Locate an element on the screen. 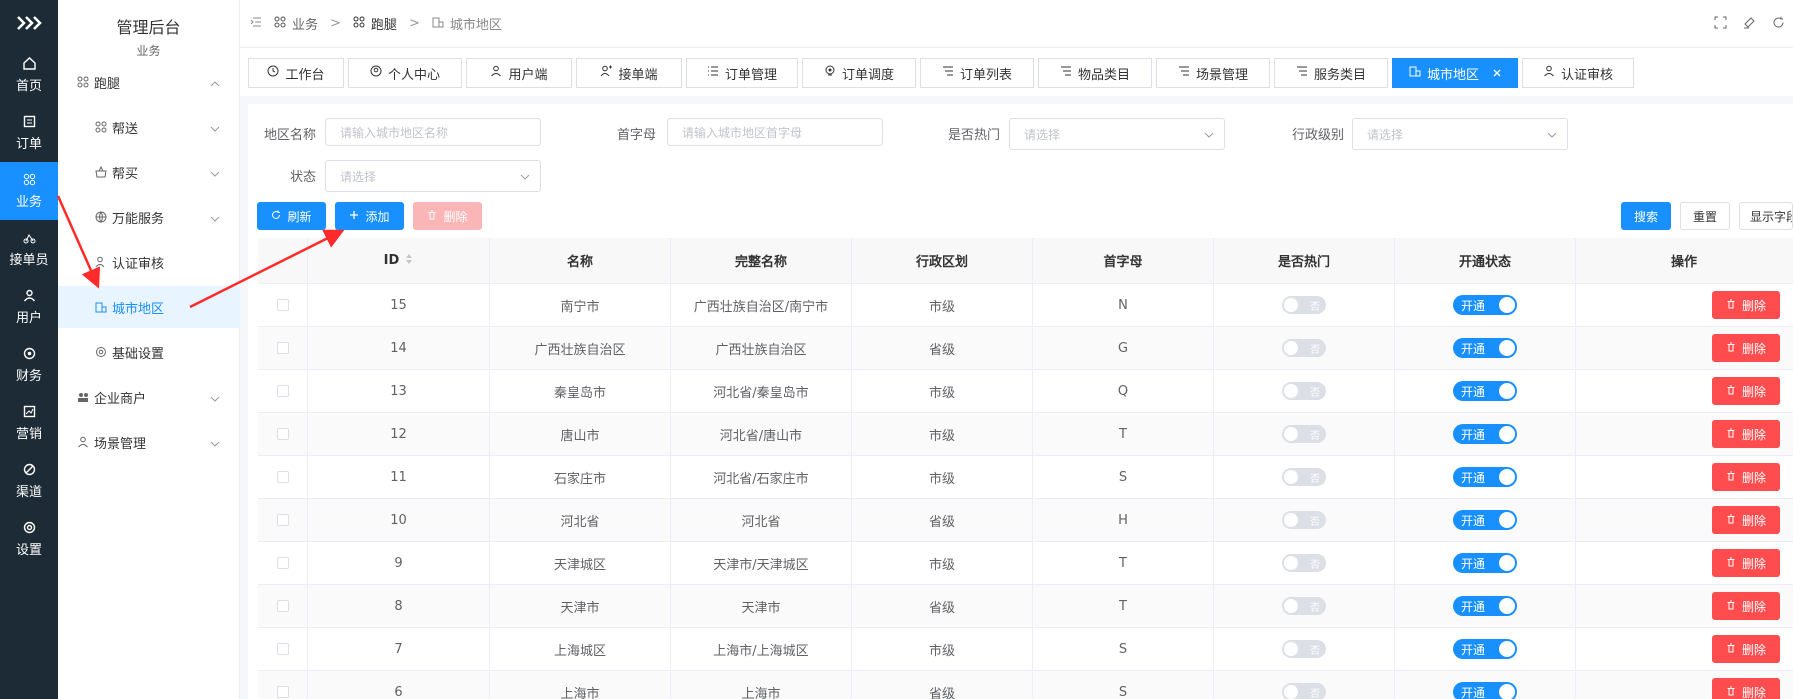  close-icon is located at coordinates (1497, 73).